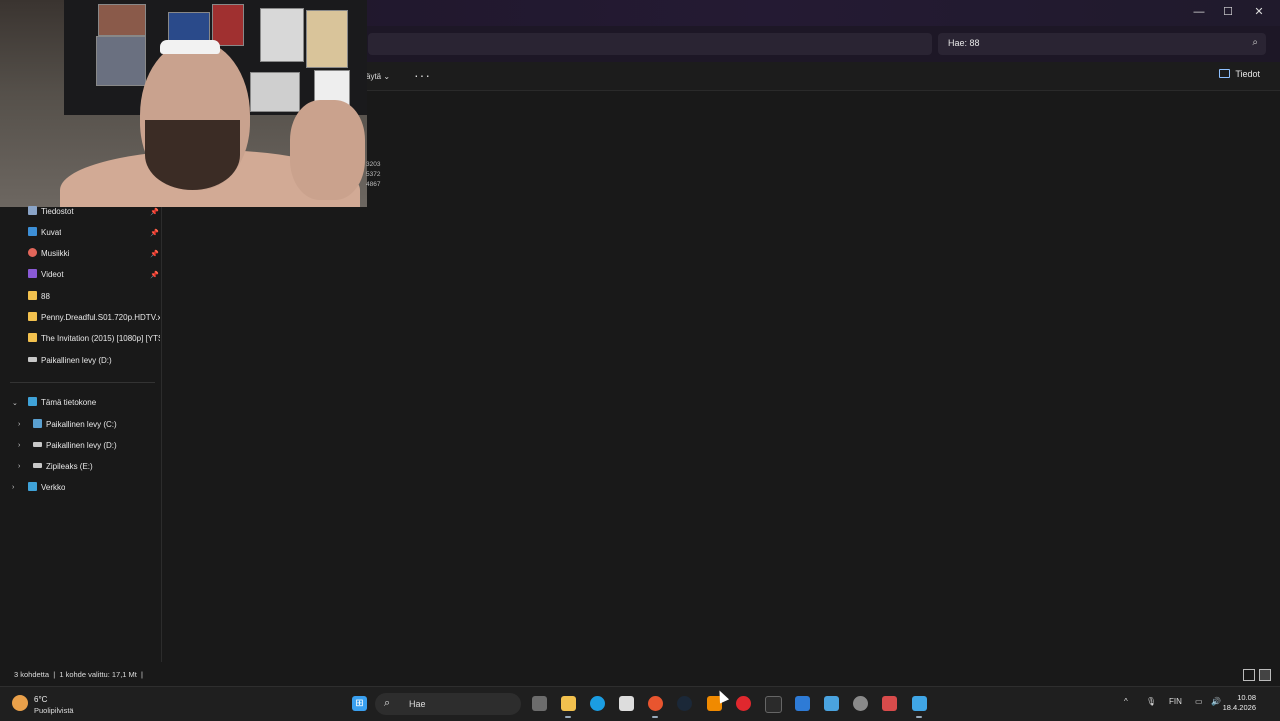 Image resolution: width=1280 pixels, height=721 pixels. I want to click on chevron-up-icon: ^, so click(1126, 701).